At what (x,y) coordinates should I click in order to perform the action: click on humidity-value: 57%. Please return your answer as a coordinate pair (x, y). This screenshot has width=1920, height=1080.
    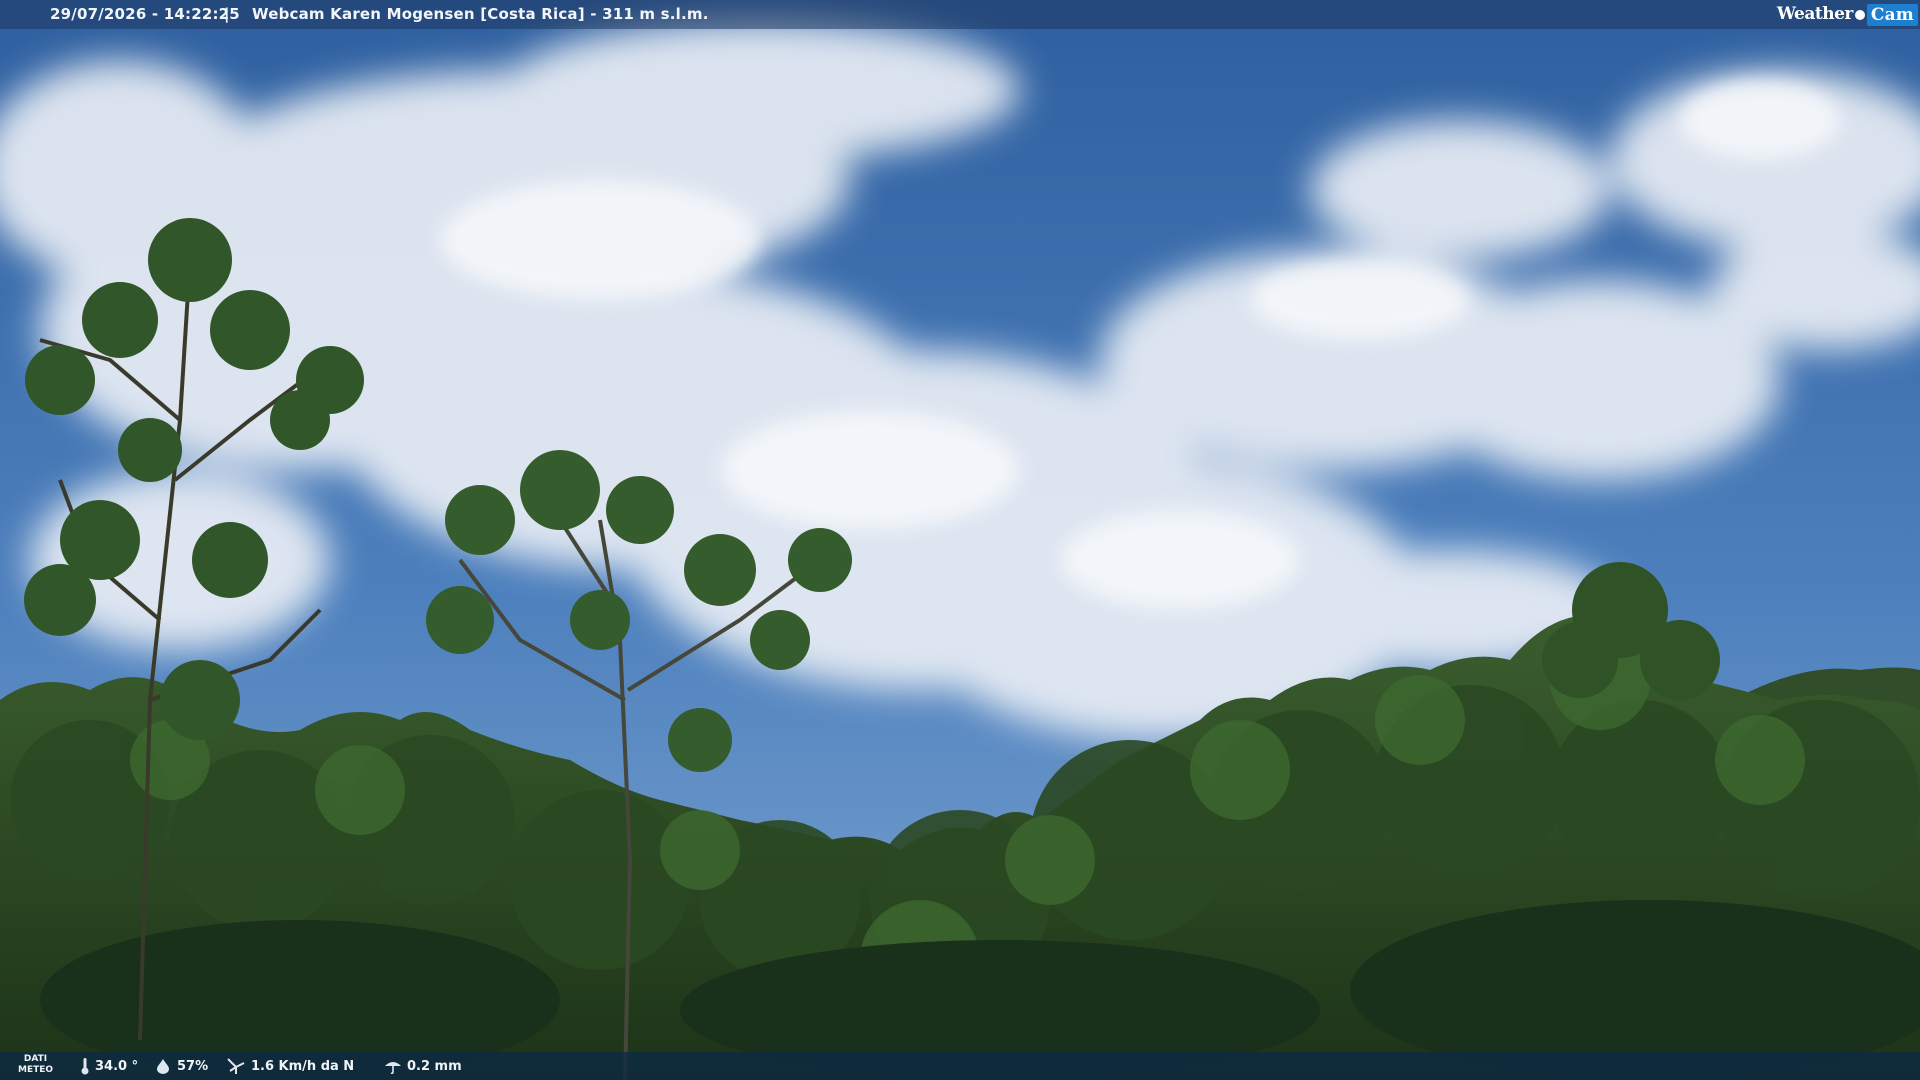
    Looking at the image, I should click on (193, 1066).